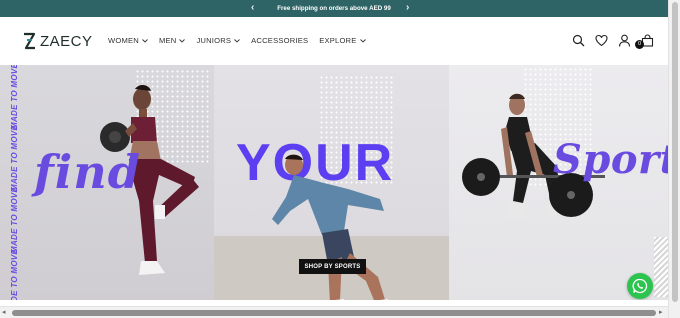 The height and width of the screenshot is (318, 680). I want to click on vertical-scrollbar, so click(674, 159).